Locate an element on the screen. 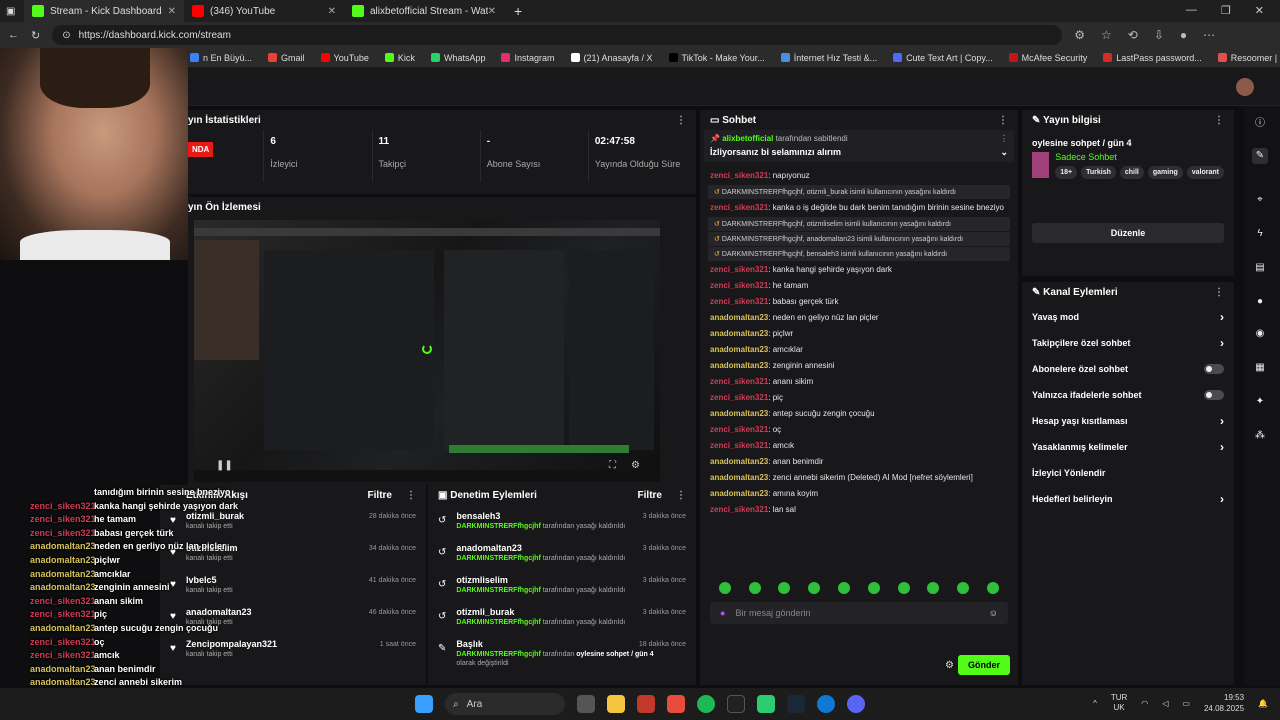  chat-bubble-icon: ● is located at coordinates (1260, 302).